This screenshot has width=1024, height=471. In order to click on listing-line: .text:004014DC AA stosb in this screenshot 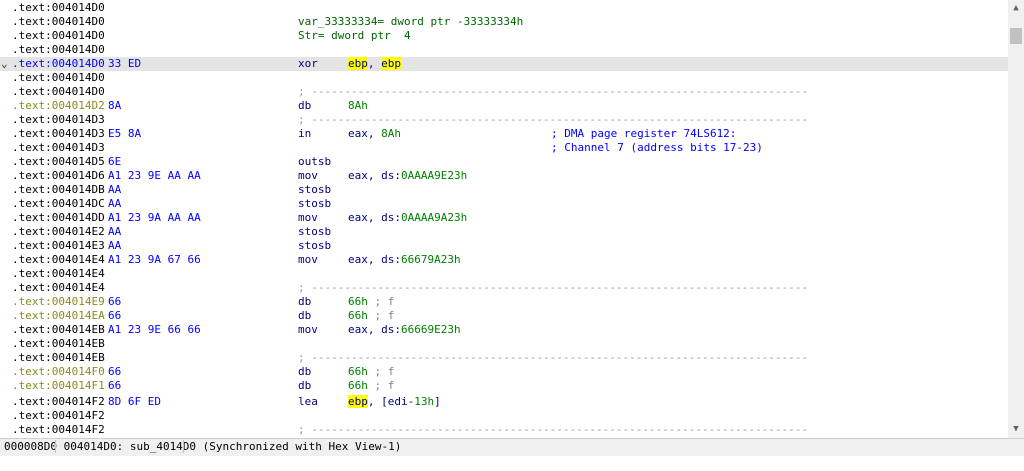, I will do `click(504, 204)`.